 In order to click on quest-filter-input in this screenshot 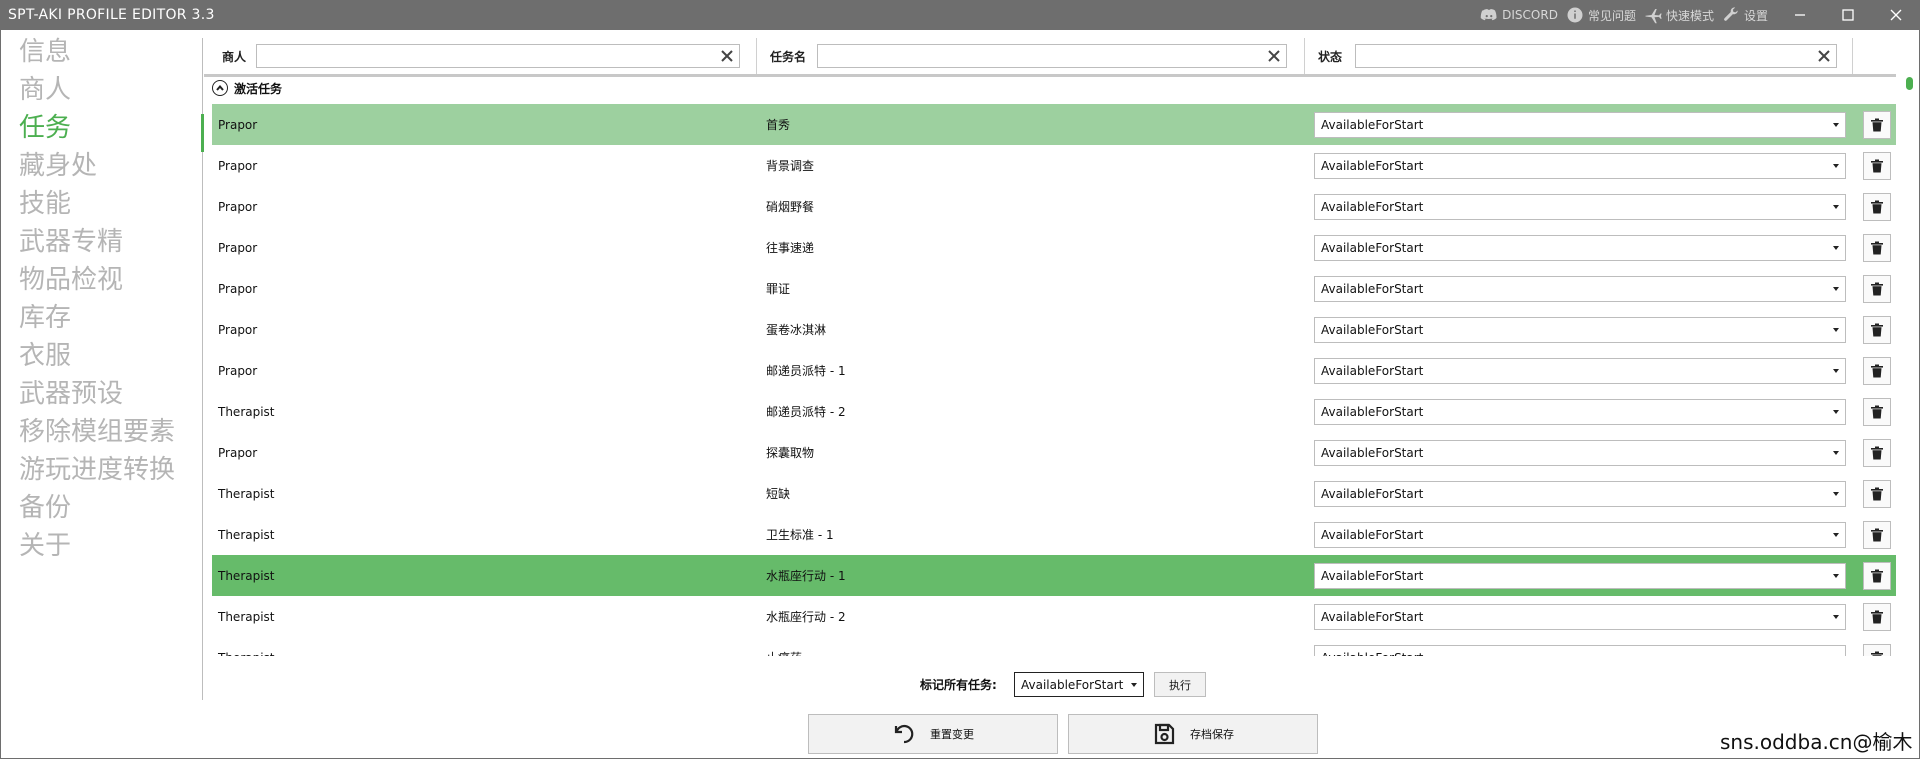, I will do `click(1052, 56)`.